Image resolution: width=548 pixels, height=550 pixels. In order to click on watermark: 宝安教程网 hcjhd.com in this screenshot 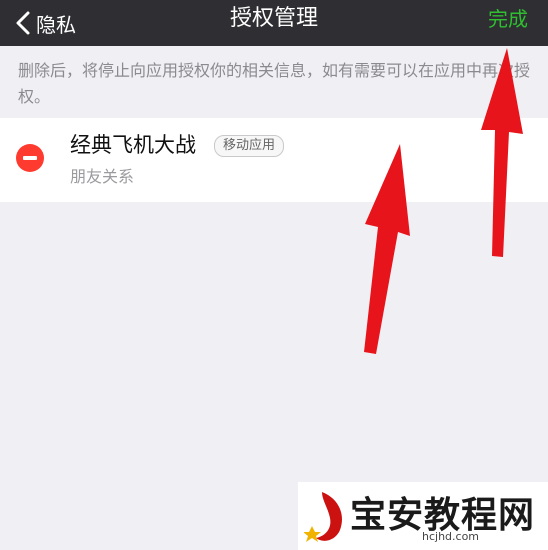, I will do `click(423, 516)`.